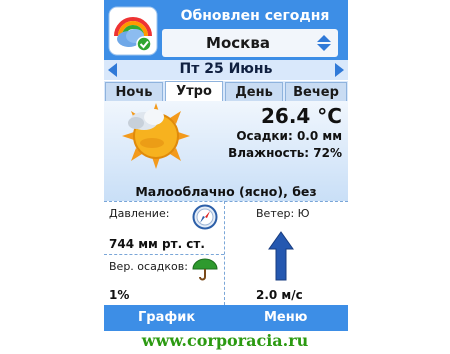 Image resolution: width=450 pixels, height=354 pixels. I want to click on city-name: Москва, so click(238, 43).